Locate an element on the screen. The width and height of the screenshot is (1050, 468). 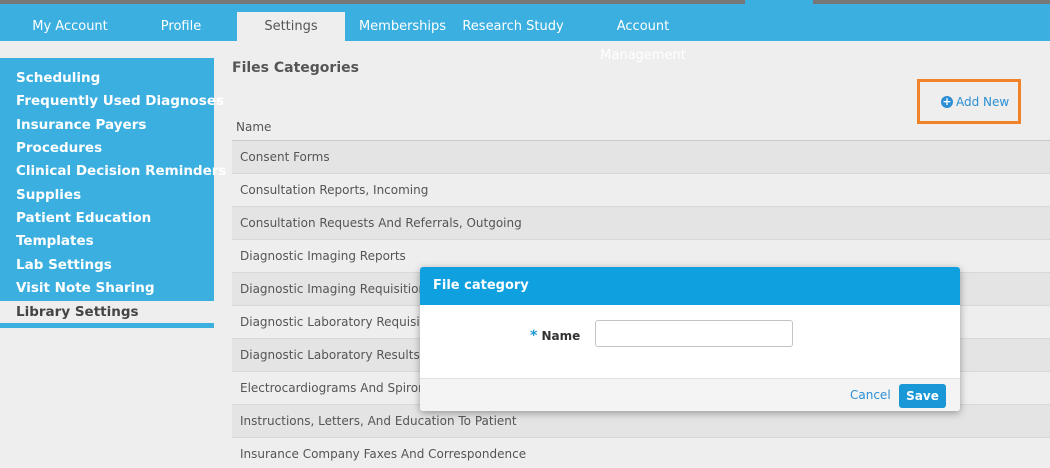
sidebar-item-library-settings: Library Settings is located at coordinates (77, 312).